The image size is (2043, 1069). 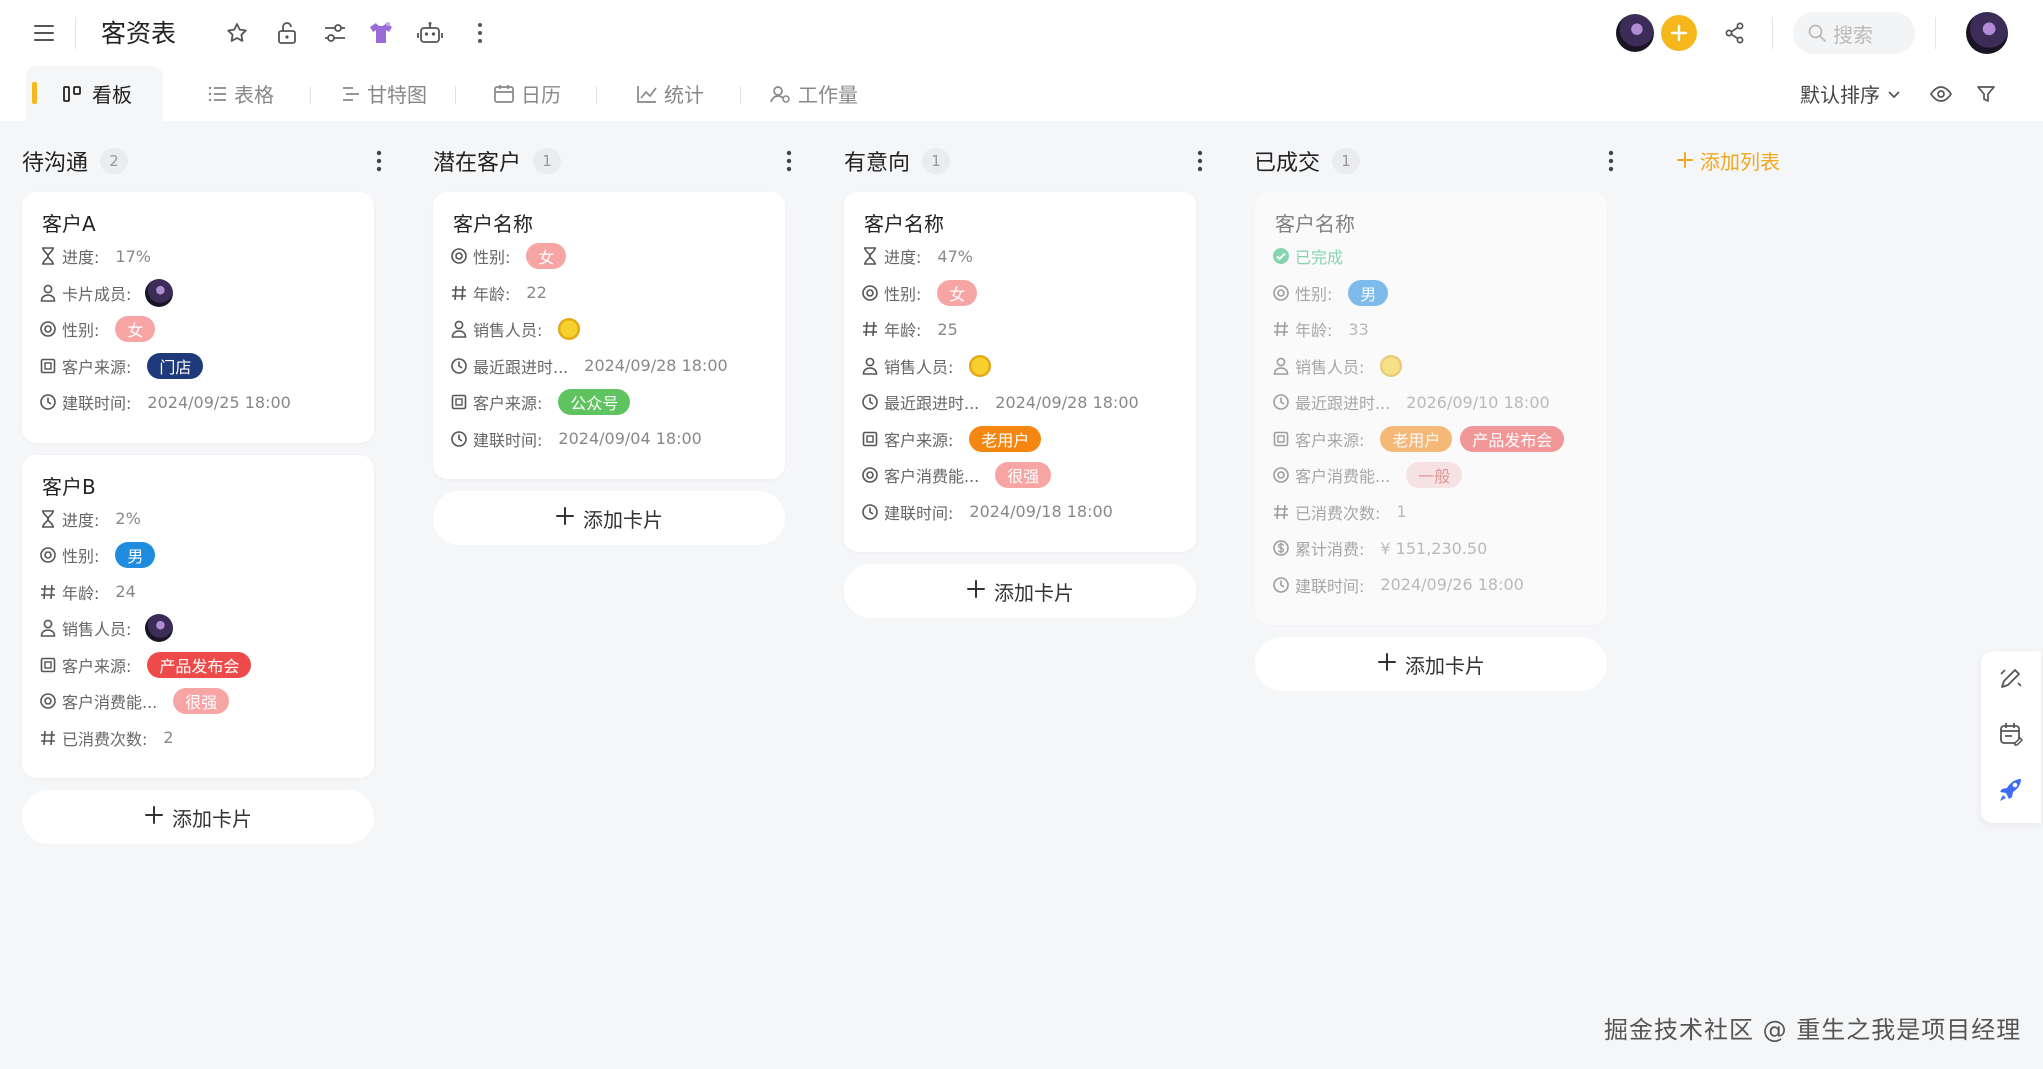 I want to click on card-title: 客户A, so click(x=69, y=224).